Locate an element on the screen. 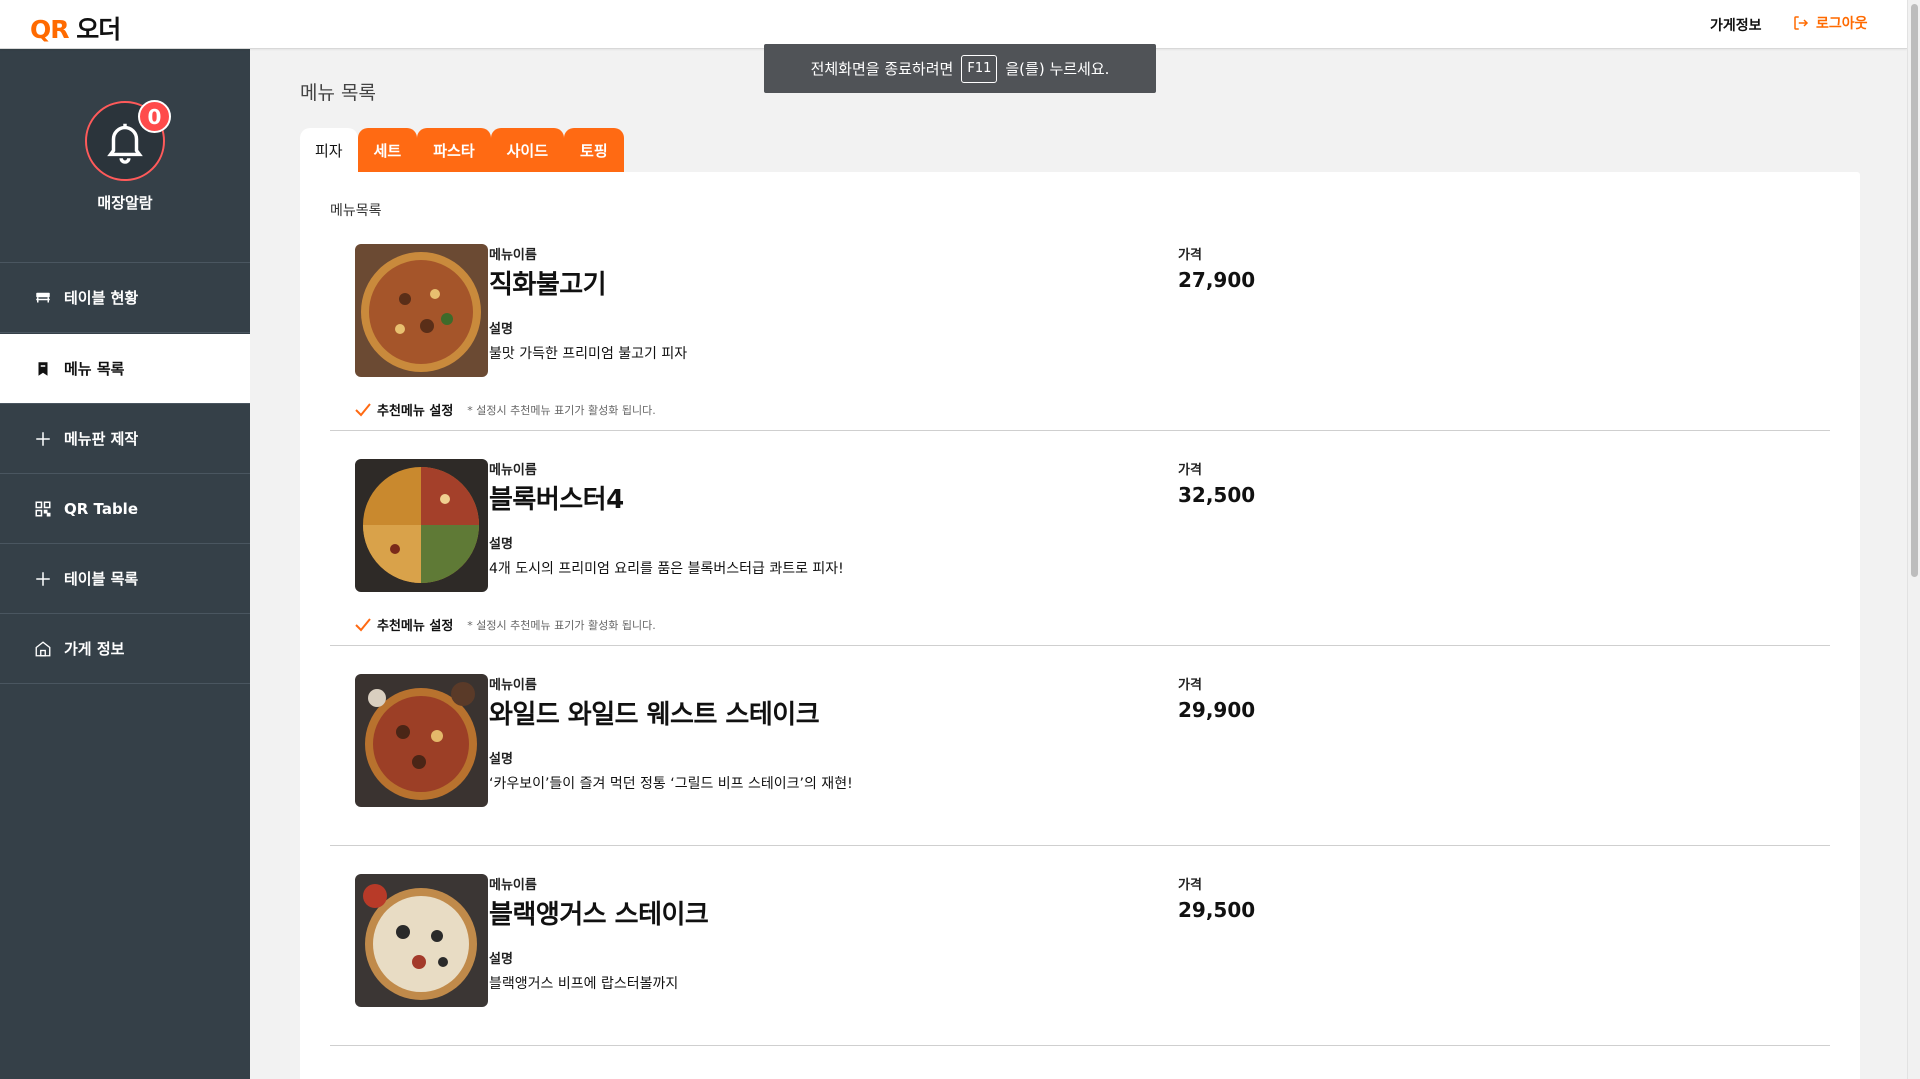 Image resolution: width=1920 pixels, height=1079 pixels. toast-key: F11 is located at coordinates (979, 68).